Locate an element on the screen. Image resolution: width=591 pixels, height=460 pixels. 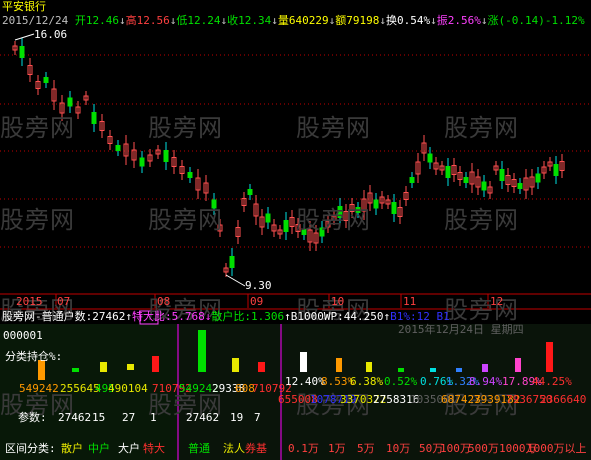
group3-pct: 12.40% is located at coordinates (305, 381).